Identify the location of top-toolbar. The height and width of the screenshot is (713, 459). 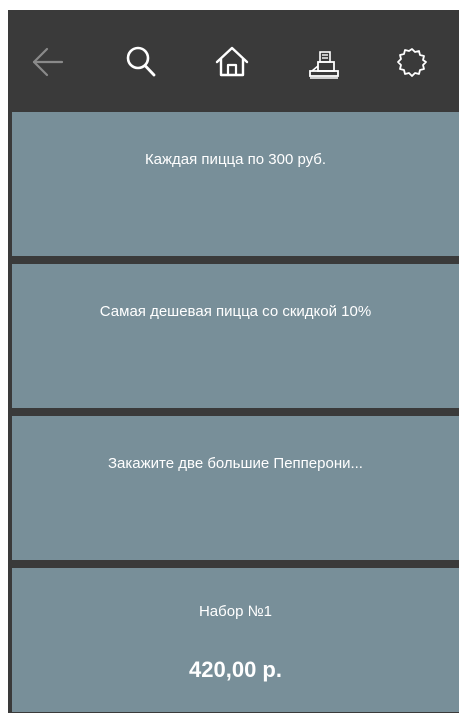
(233, 61).